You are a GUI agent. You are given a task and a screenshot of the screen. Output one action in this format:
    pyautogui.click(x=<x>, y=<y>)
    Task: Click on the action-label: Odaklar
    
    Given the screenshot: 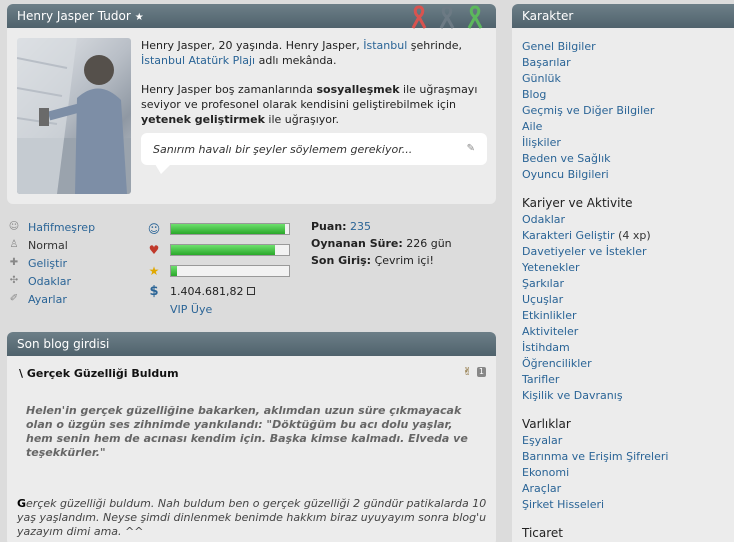 What is the action you would take?
    pyautogui.click(x=49, y=281)
    